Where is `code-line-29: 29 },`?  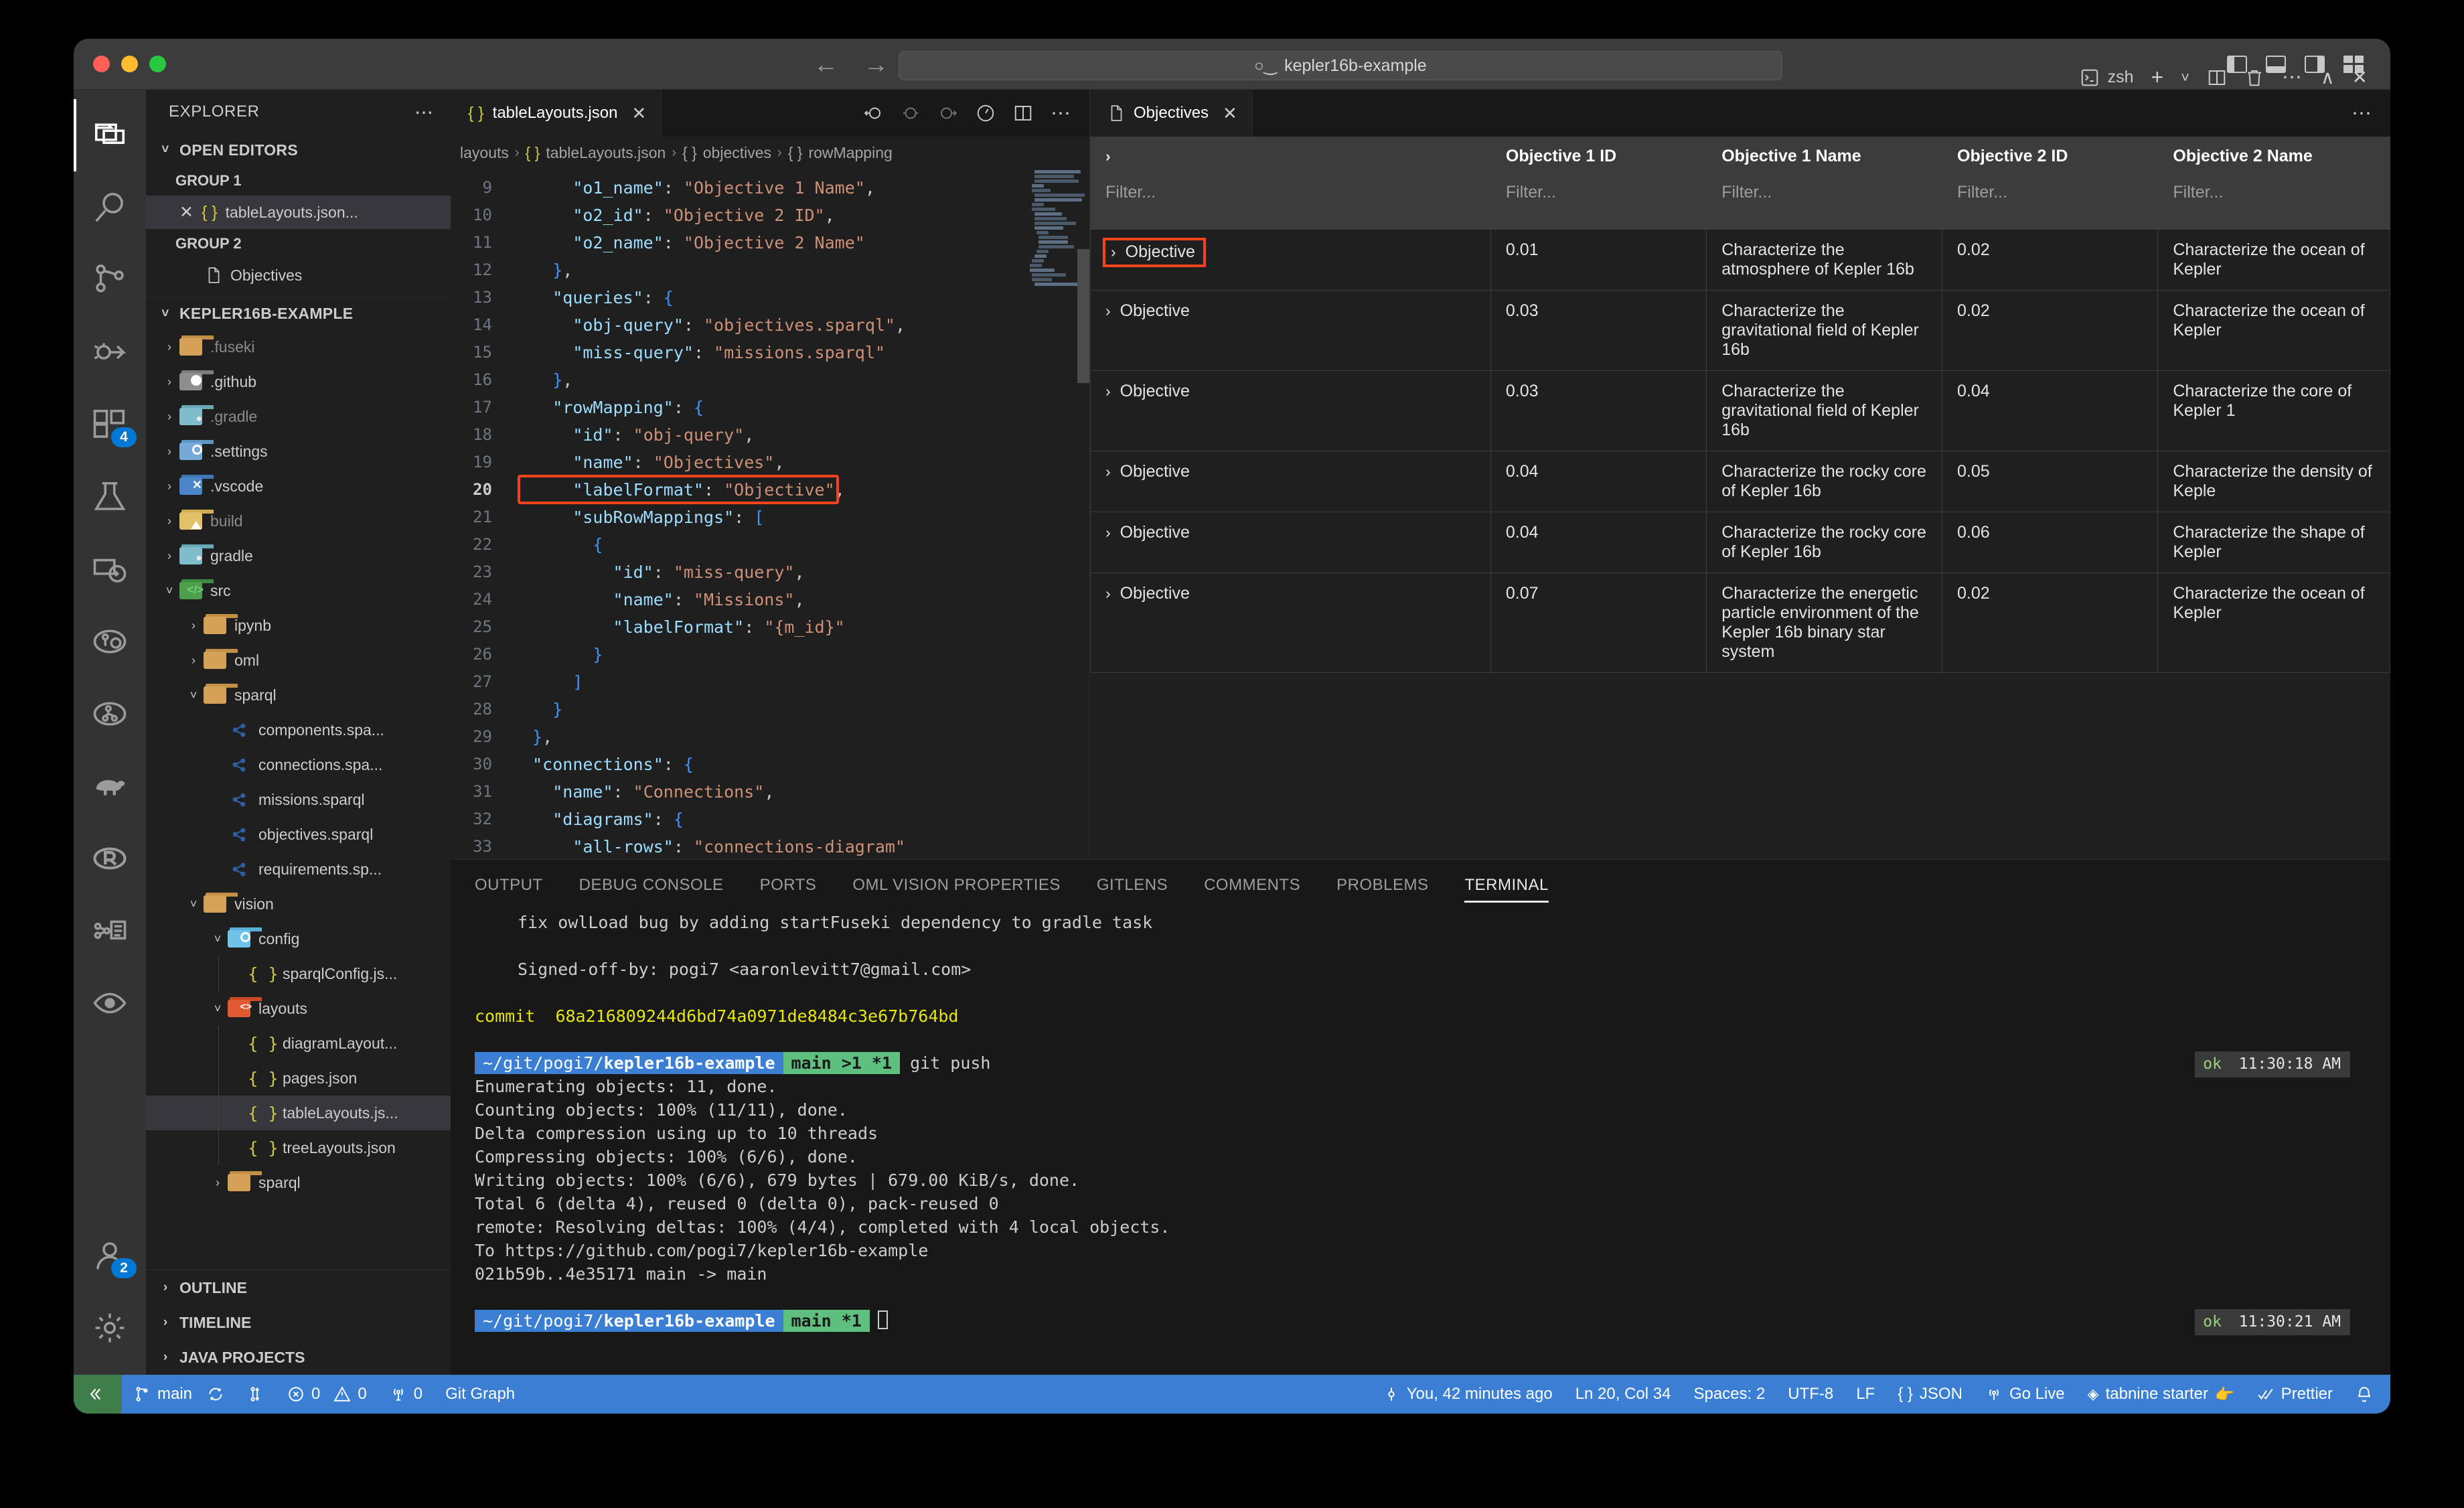 code-line-29: 29 }, is located at coordinates (770, 737).